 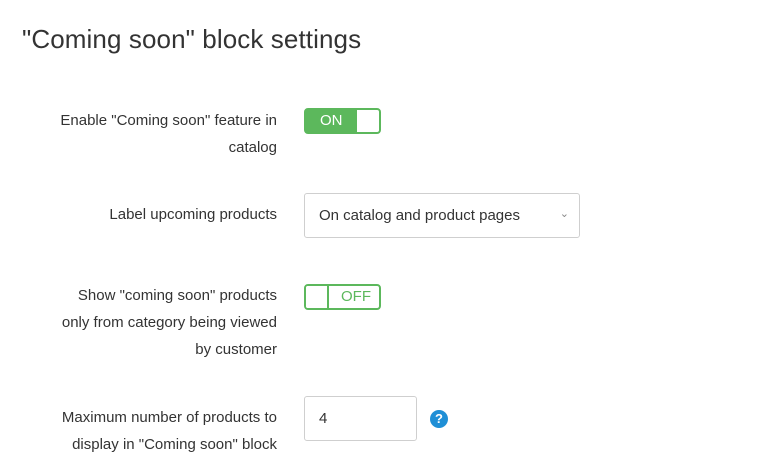 I want to click on enable-feature-toggle: ON, so click(x=342, y=121).